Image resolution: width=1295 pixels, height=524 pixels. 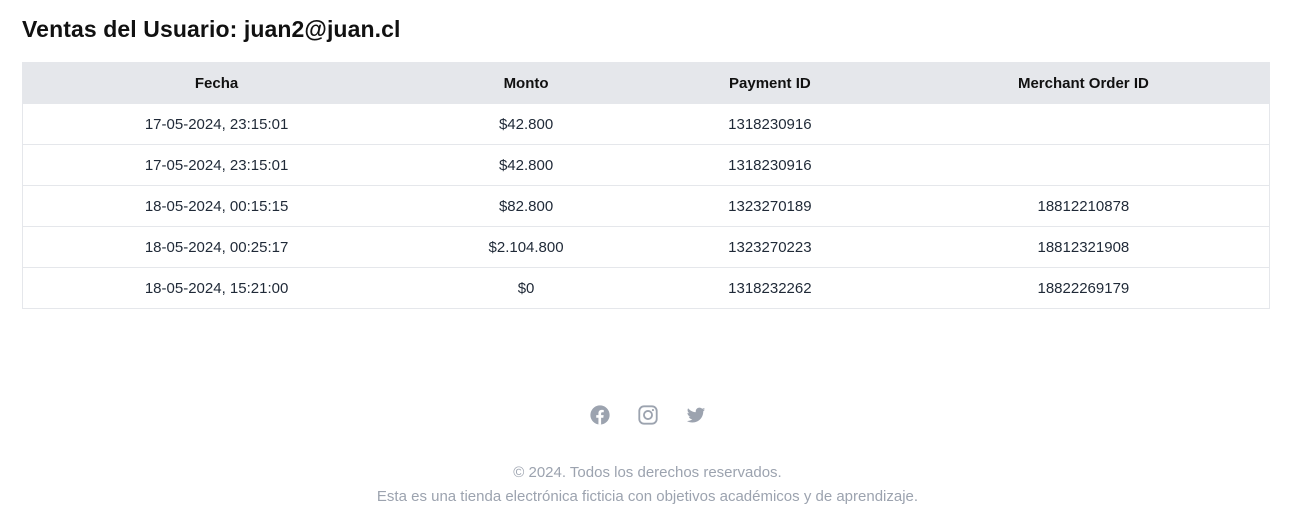 I want to click on facebook-icon, so click(x=600, y=415).